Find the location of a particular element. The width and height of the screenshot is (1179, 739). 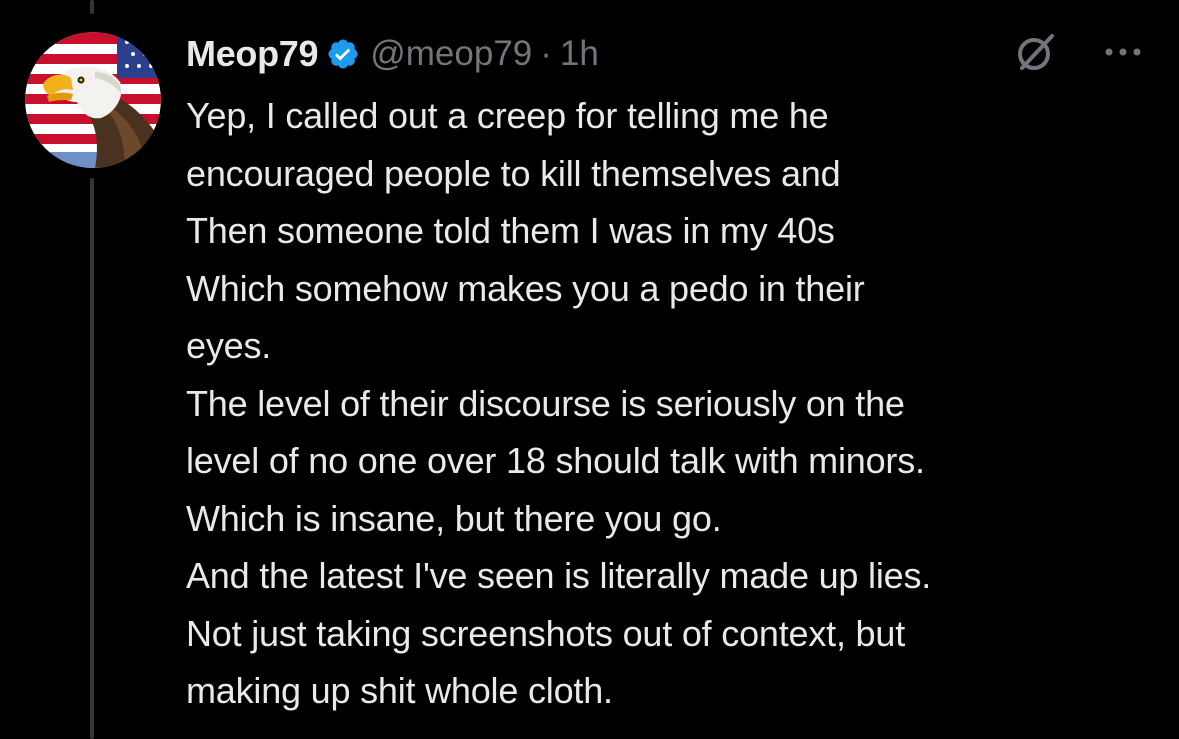

tweet-text-line: Which is insane, but there you go. is located at coordinates (454, 518).